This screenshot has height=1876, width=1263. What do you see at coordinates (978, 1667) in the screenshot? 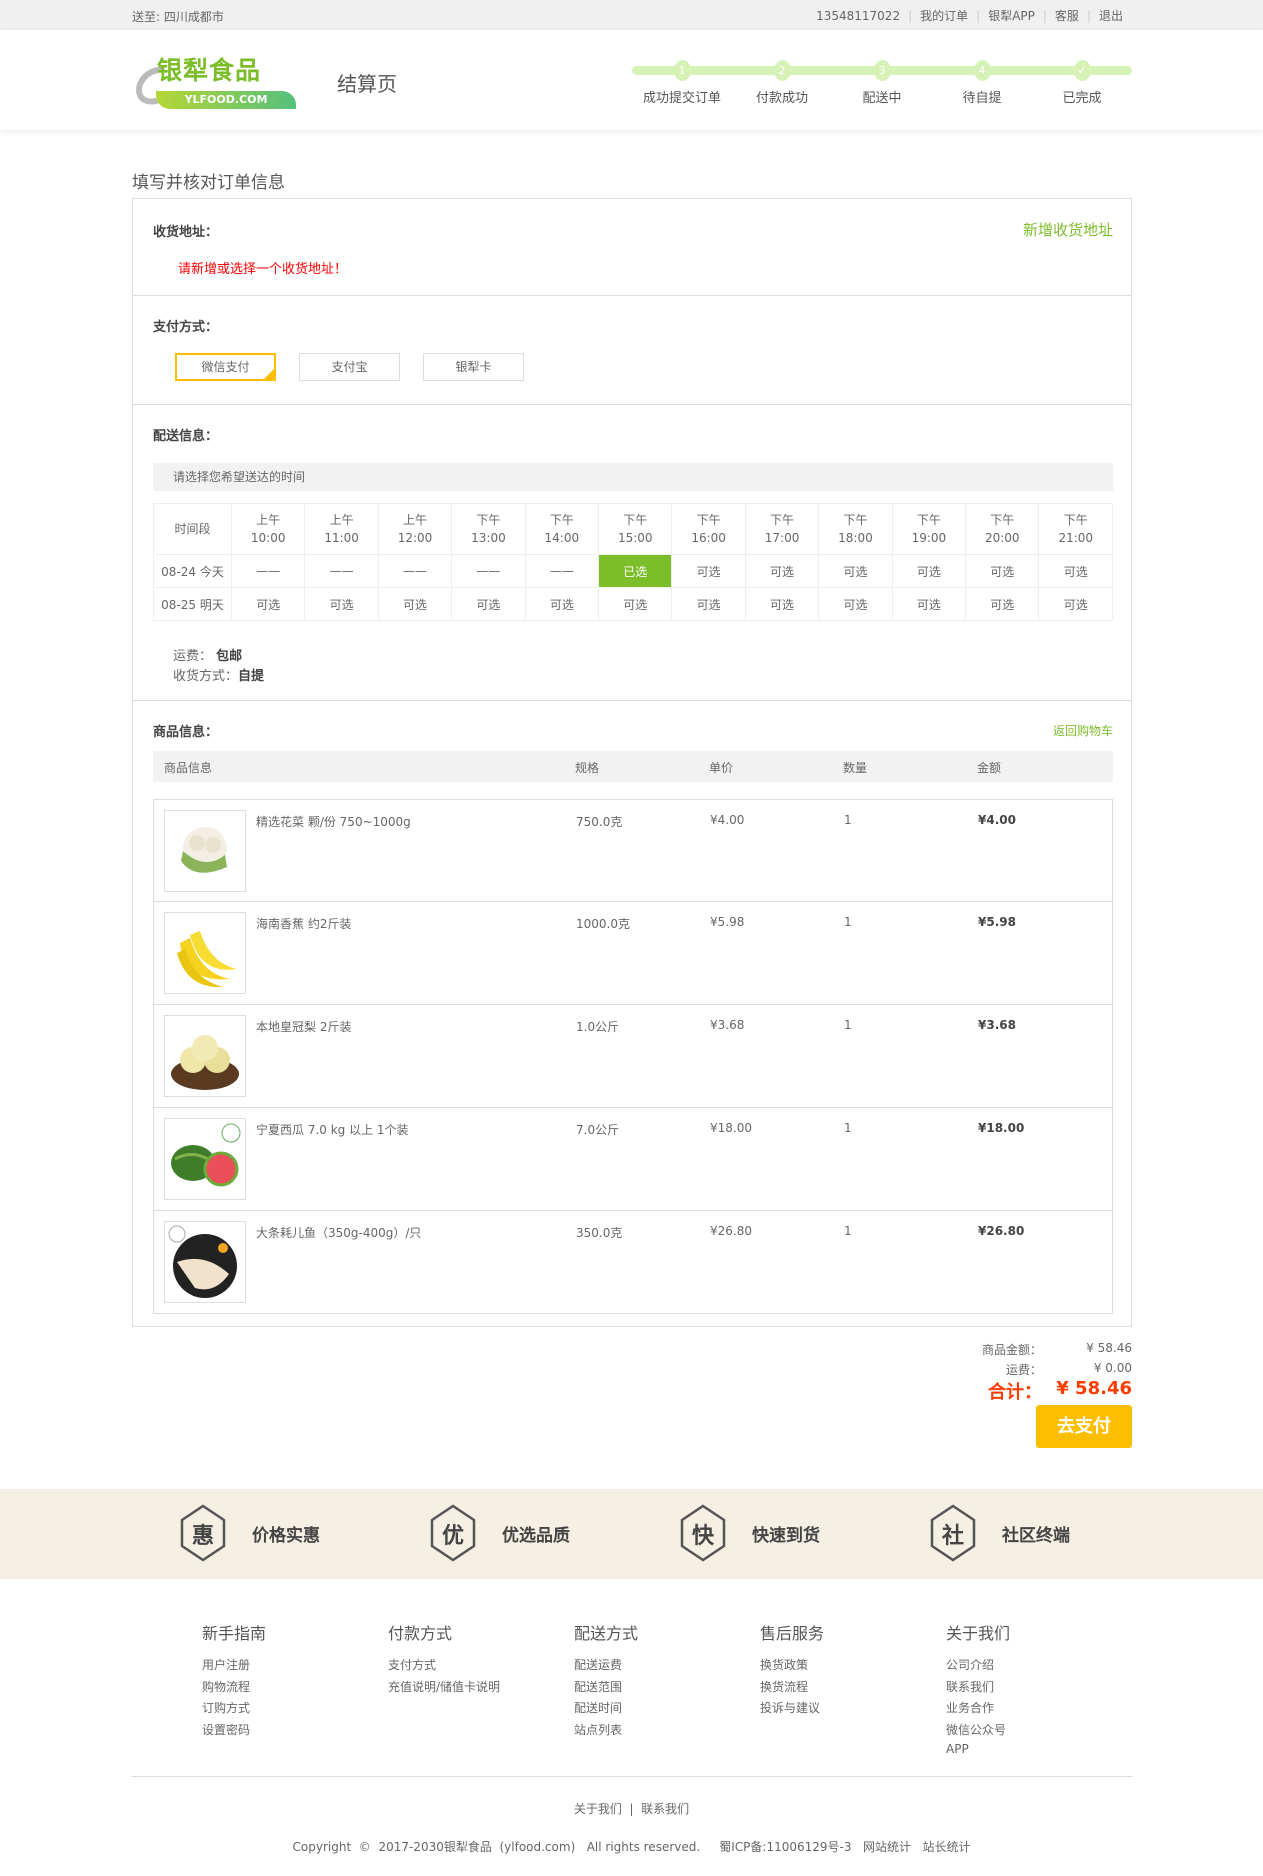
I see `footer-link: 公司介绍` at bounding box center [978, 1667].